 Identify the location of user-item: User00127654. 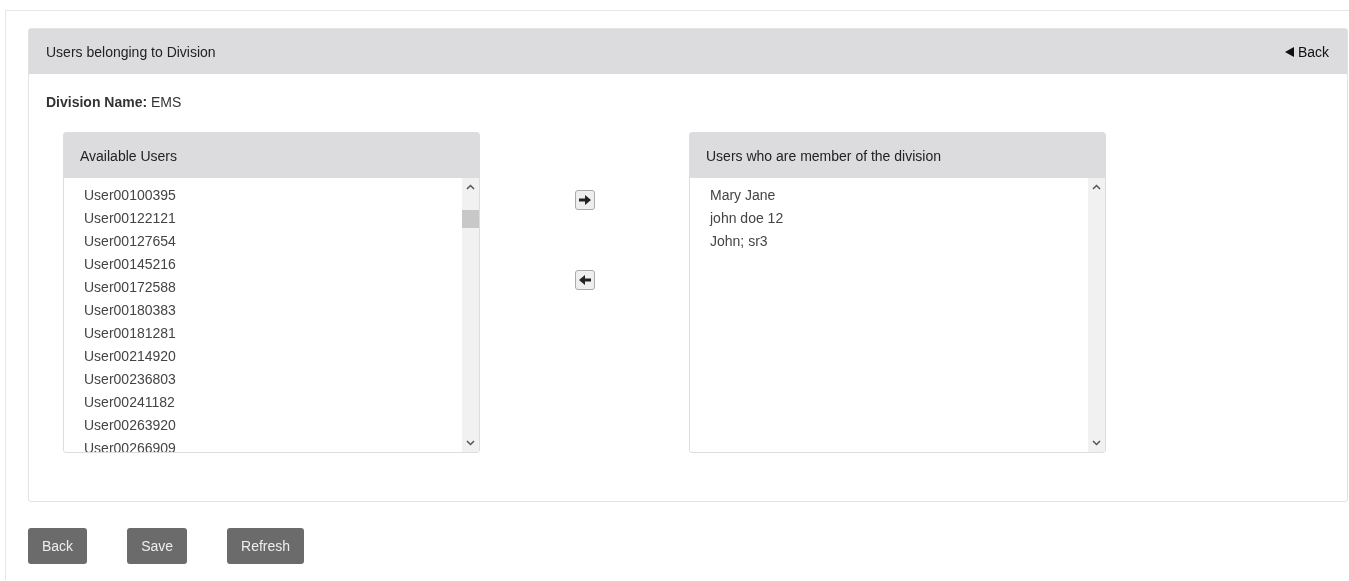
(273, 241).